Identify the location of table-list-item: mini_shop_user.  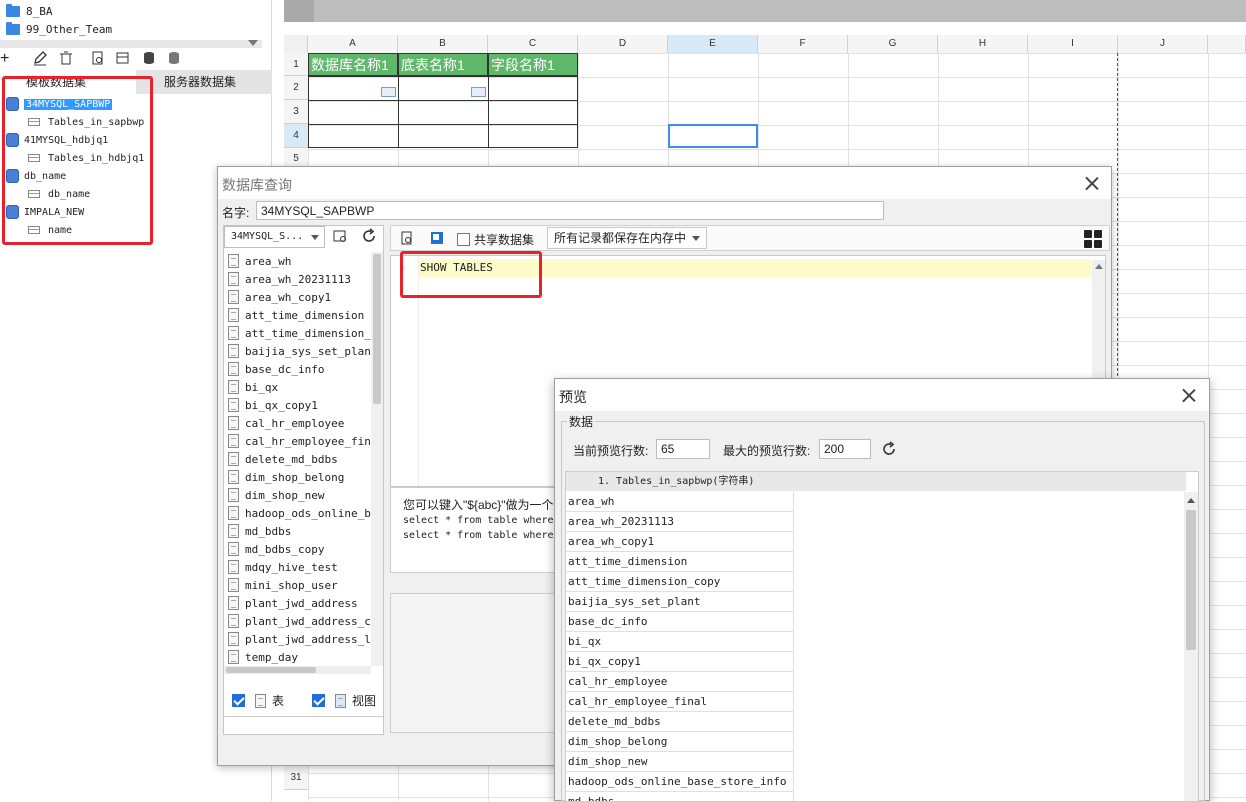
(297, 585).